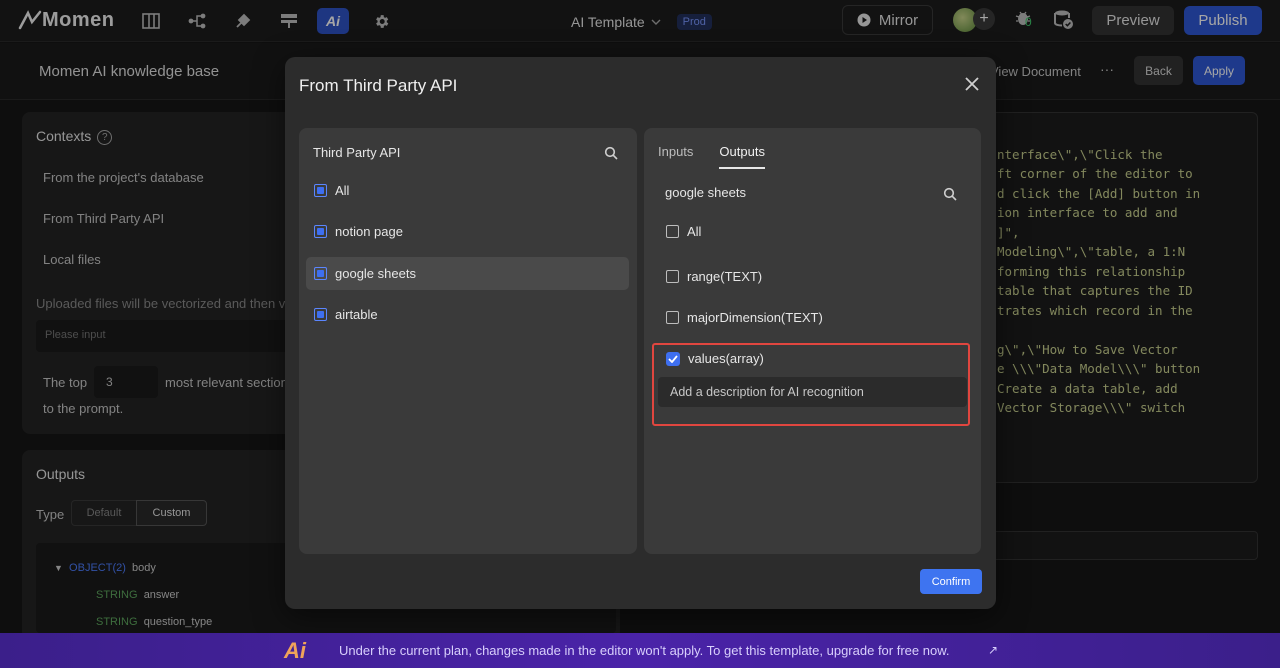 This screenshot has height=668, width=1280. I want to click on api-item-label: All, so click(342, 190).